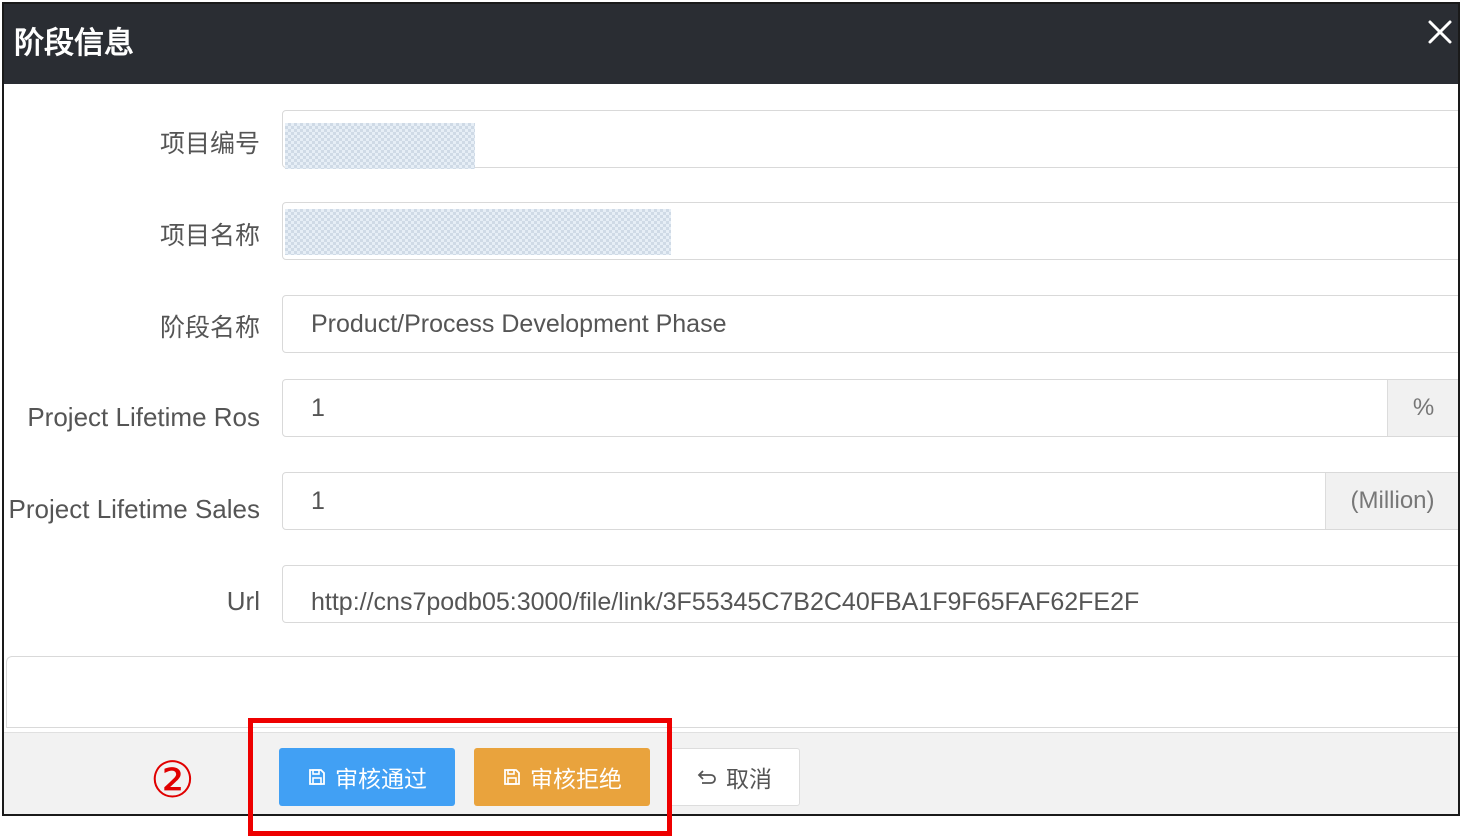  I want to click on lifetime-ros-value: 1, so click(318, 408).